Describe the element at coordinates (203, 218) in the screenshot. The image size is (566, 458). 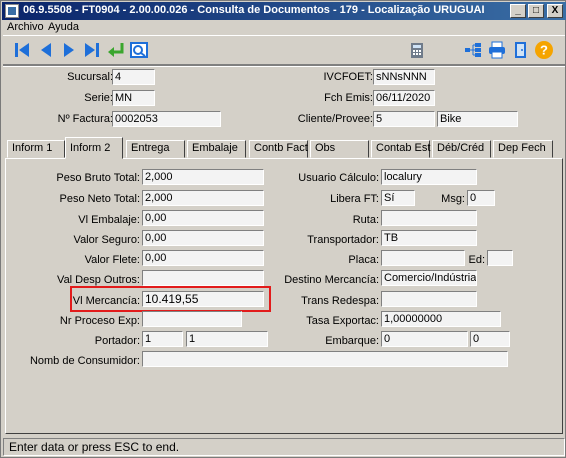
I see `vl-embalaje-field: 0,00` at that location.